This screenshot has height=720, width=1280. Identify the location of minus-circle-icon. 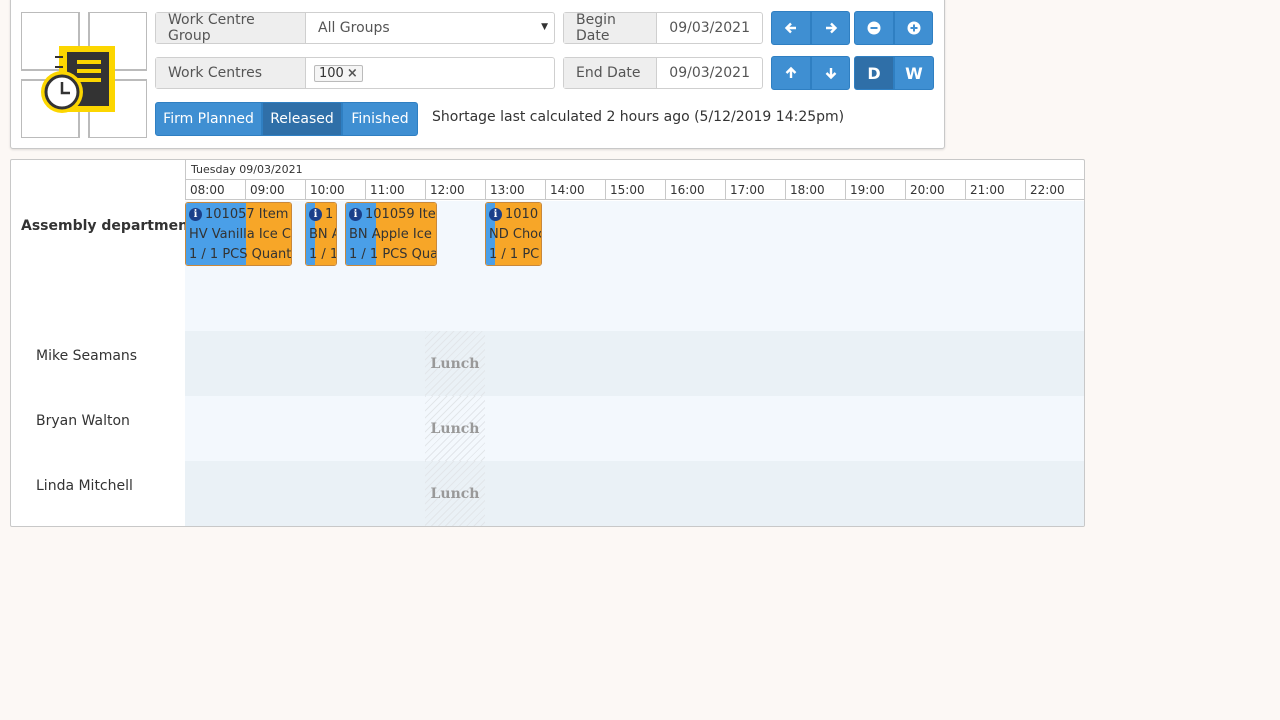
(874, 28).